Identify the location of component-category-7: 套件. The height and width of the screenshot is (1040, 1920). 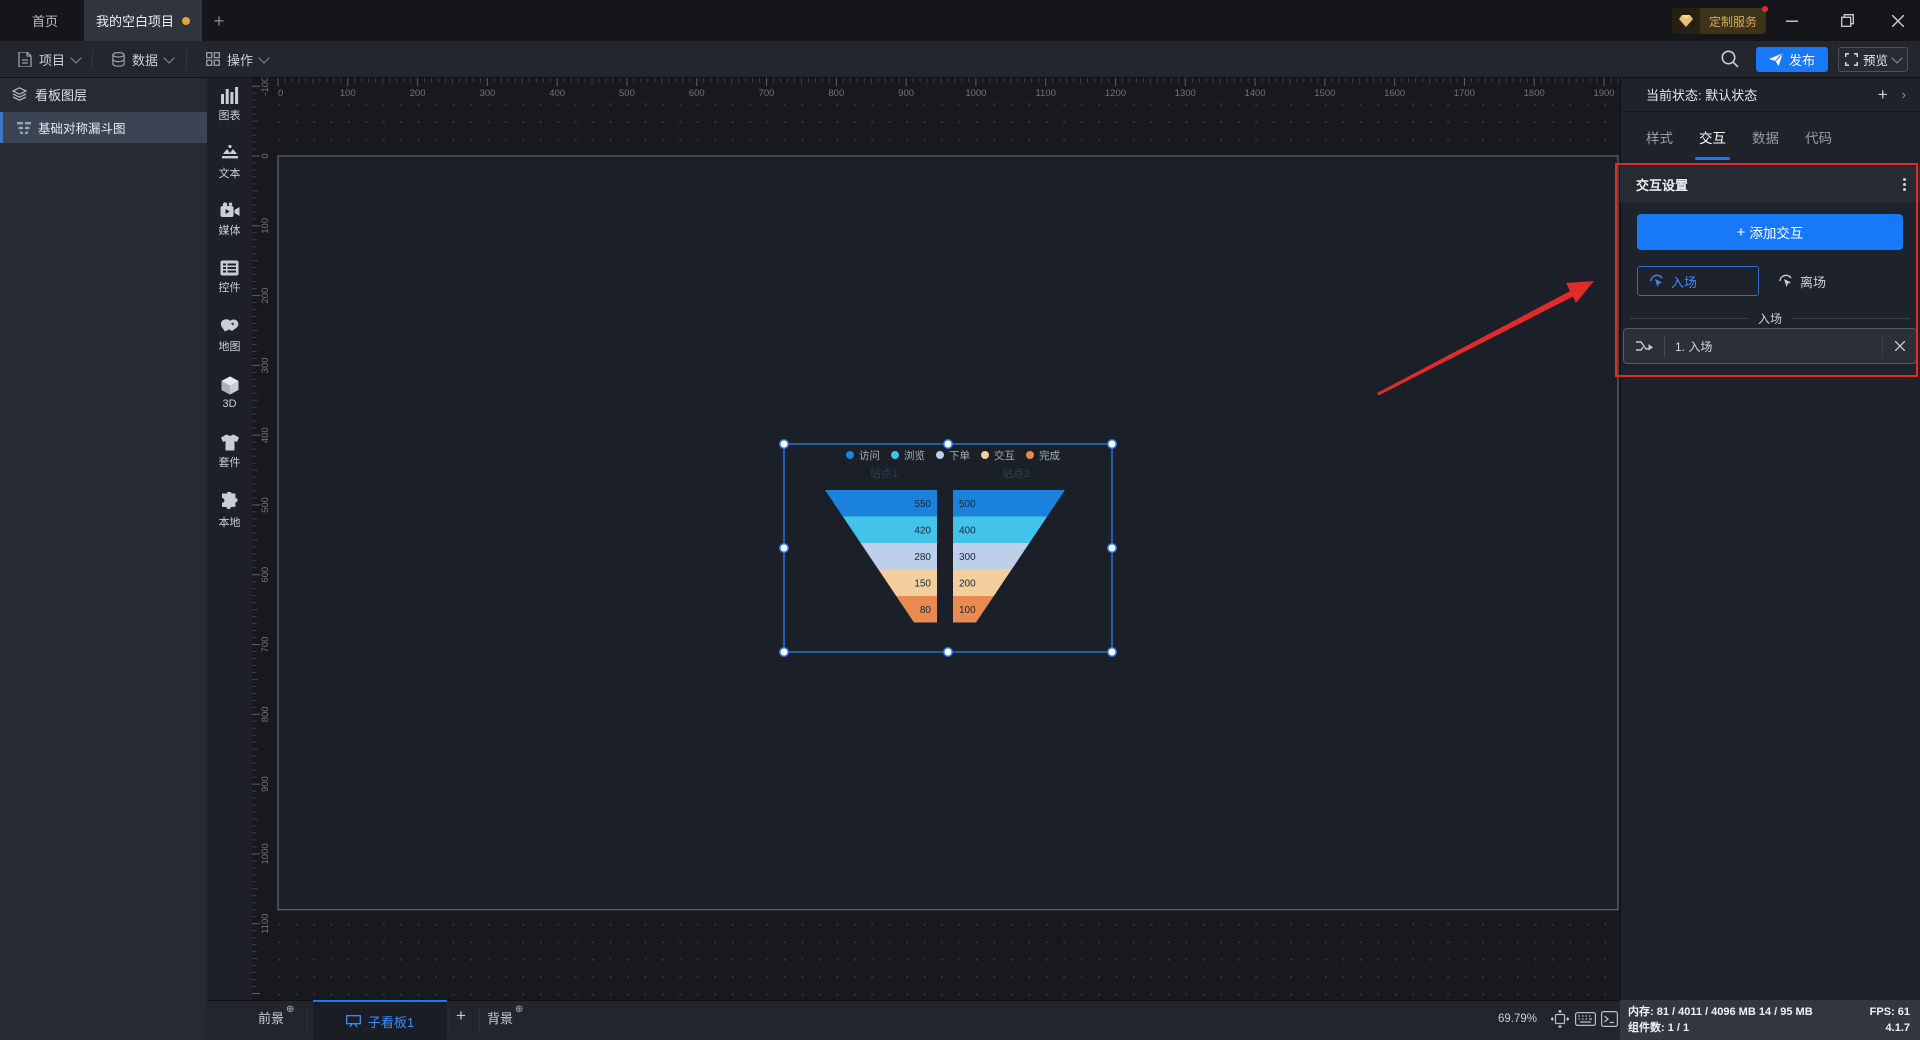
(229, 457).